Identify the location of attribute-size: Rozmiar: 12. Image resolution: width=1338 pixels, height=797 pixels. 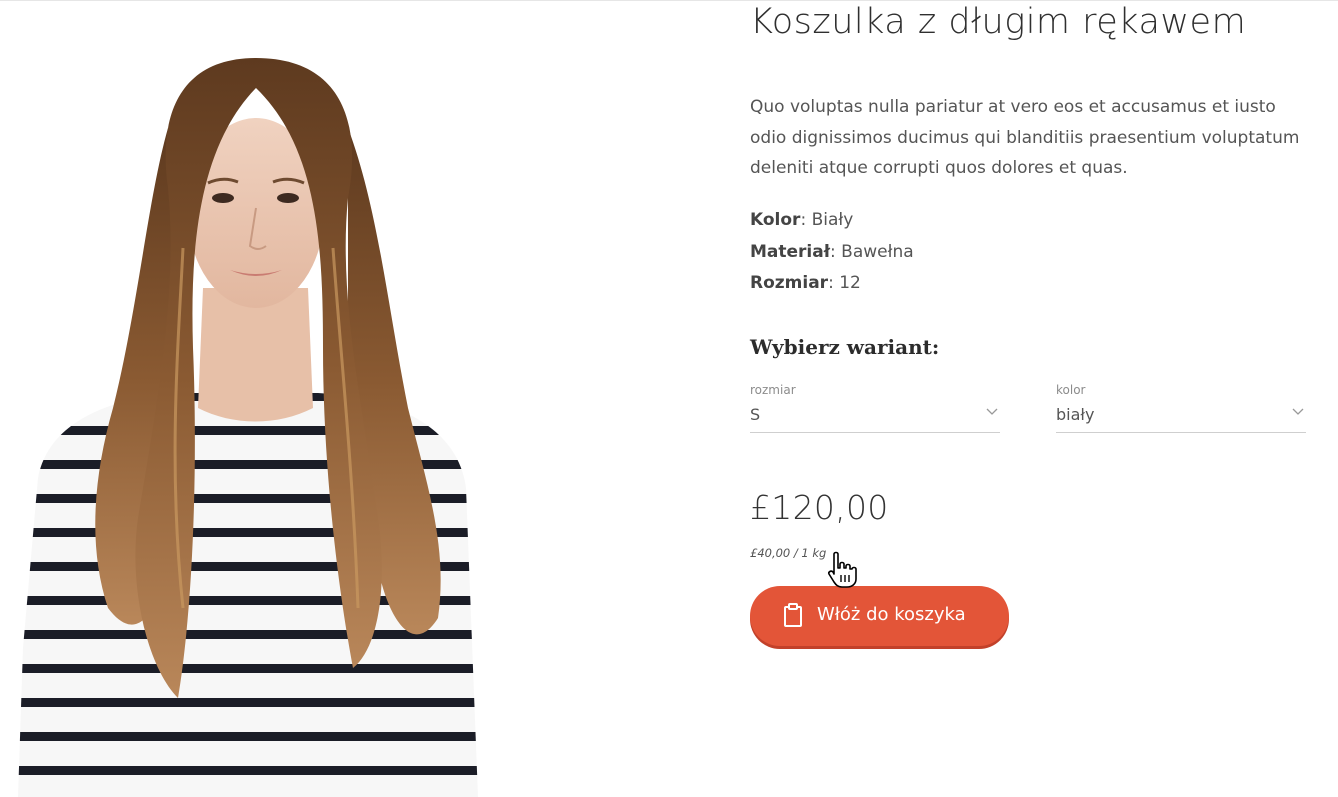
(832, 284).